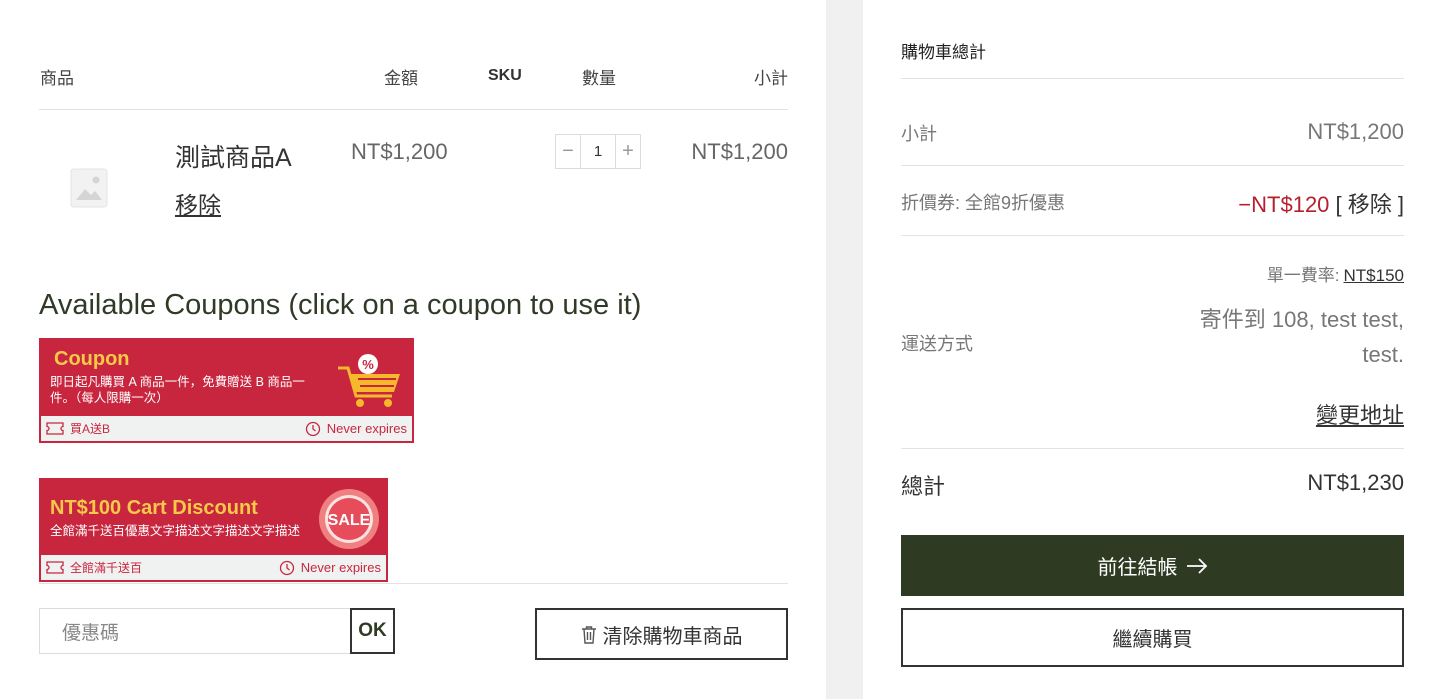  What do you see at coordinates (57, 78) in the screenshot?
I see `header-product: 商品` at bounding box center [57, 78].